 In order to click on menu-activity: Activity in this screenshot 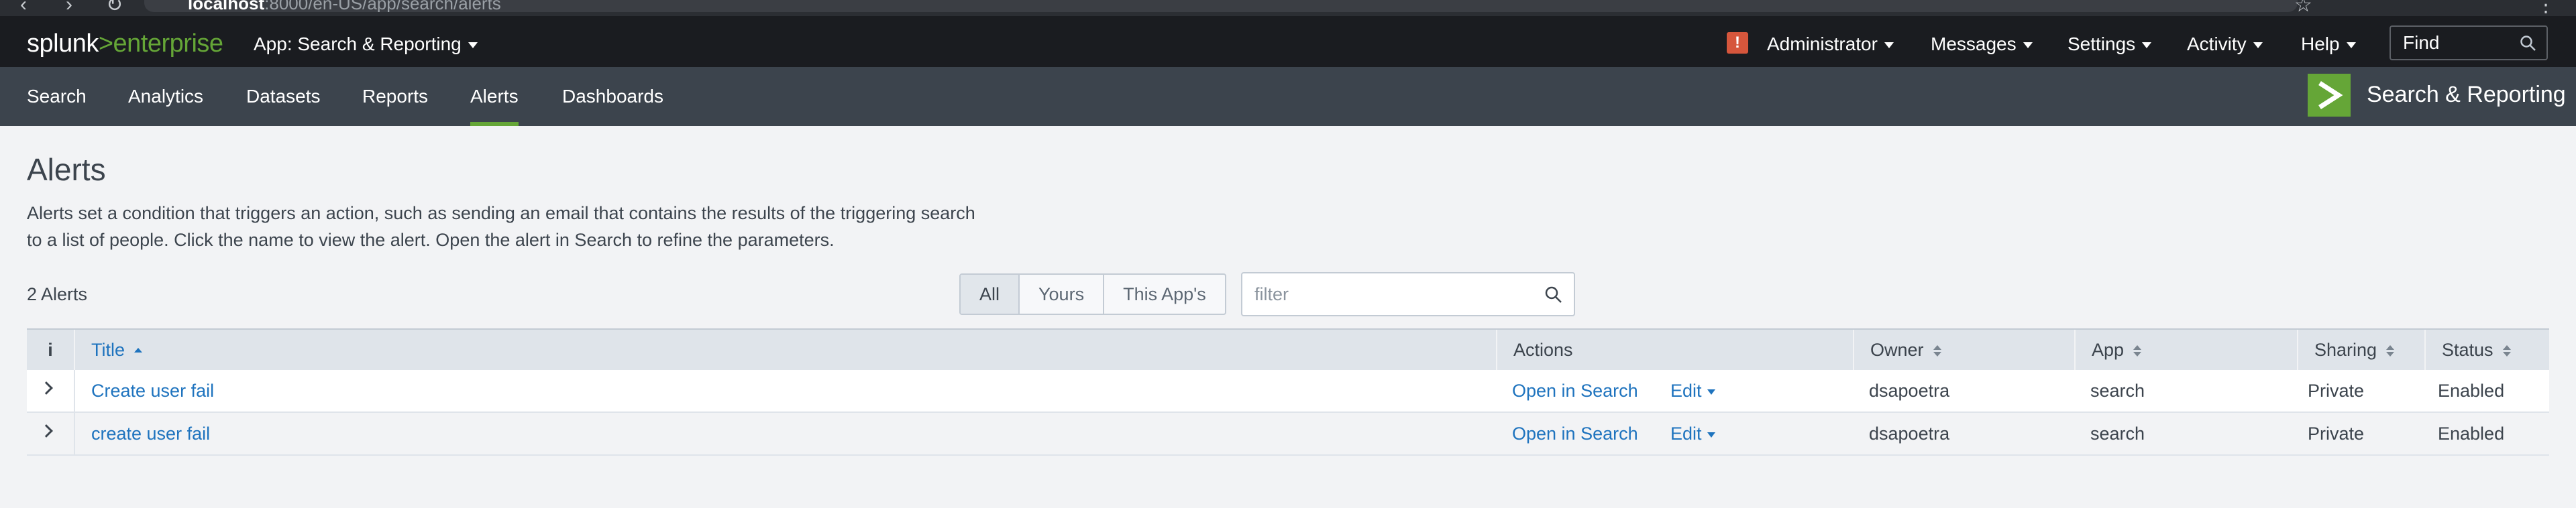, I will do `click(2225, 44)`.